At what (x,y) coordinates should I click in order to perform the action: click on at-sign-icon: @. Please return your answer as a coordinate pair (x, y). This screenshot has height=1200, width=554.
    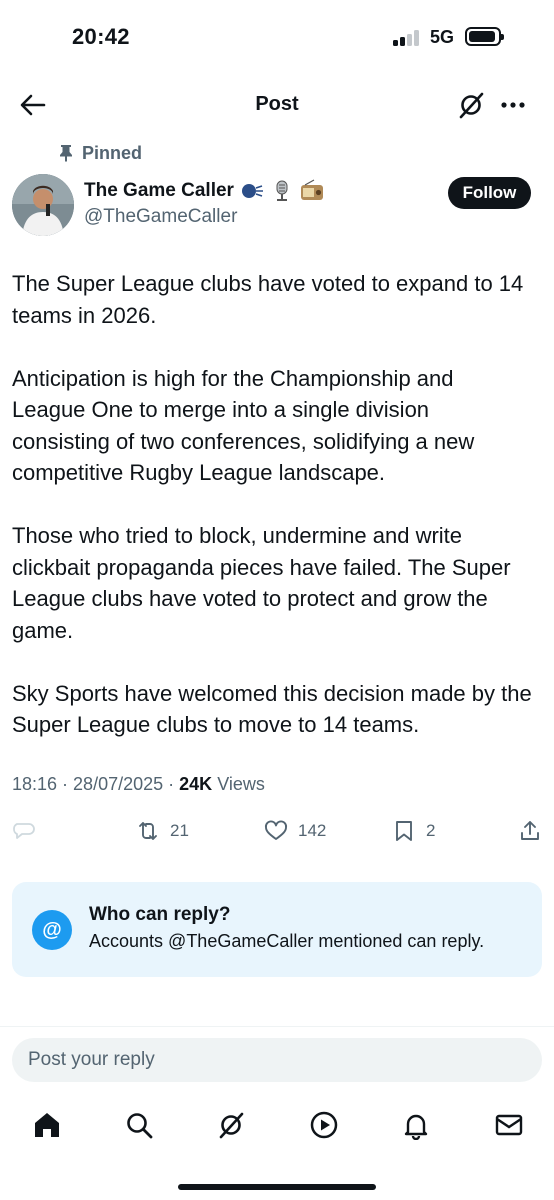
    Looking at the image, I should click on (52, 930).